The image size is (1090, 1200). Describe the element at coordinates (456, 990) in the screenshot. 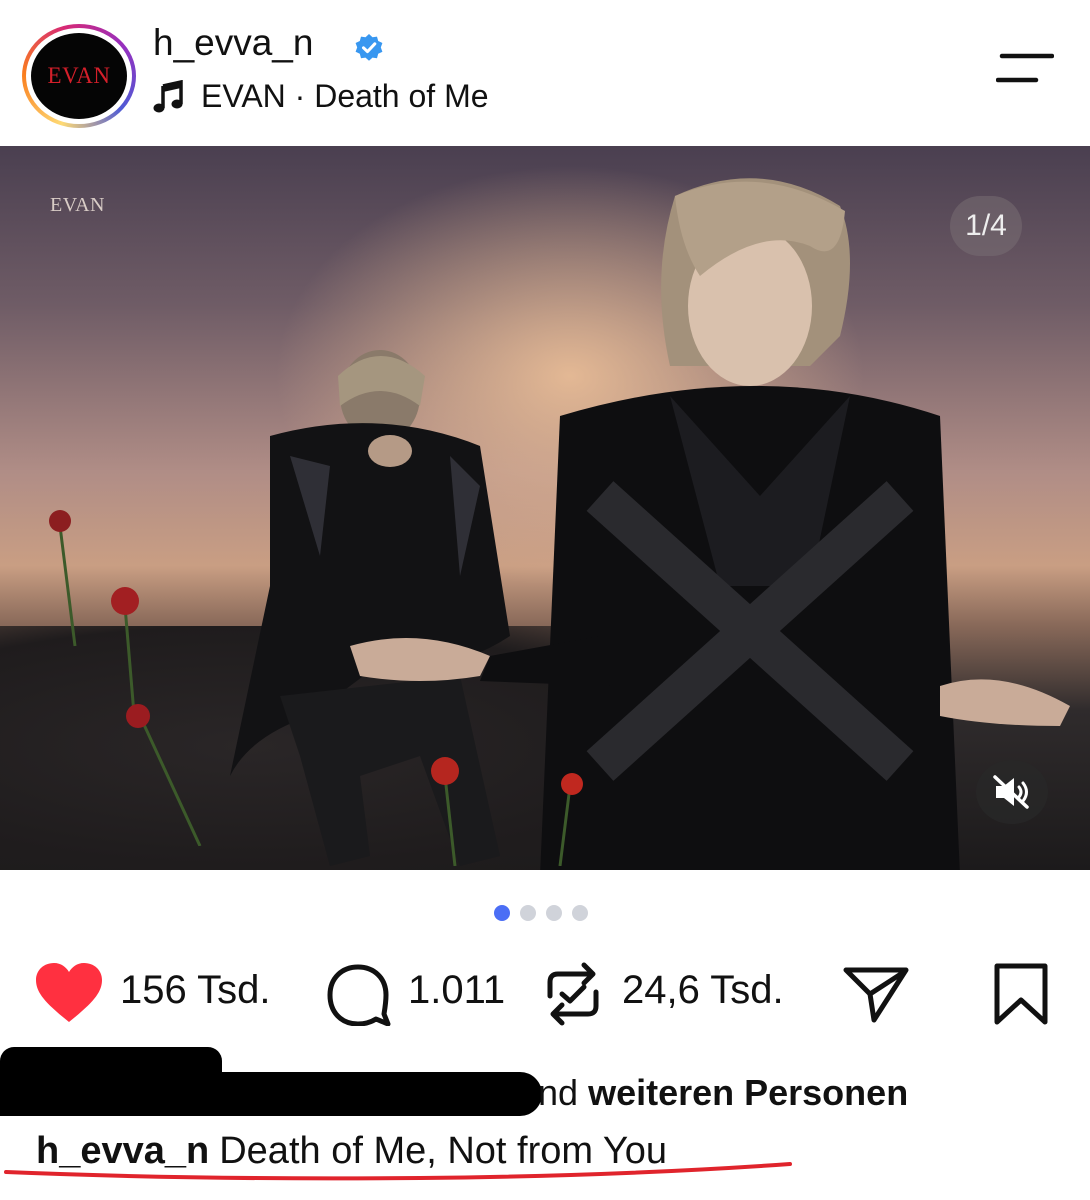

I see `comments-count: 1.011` at that location.